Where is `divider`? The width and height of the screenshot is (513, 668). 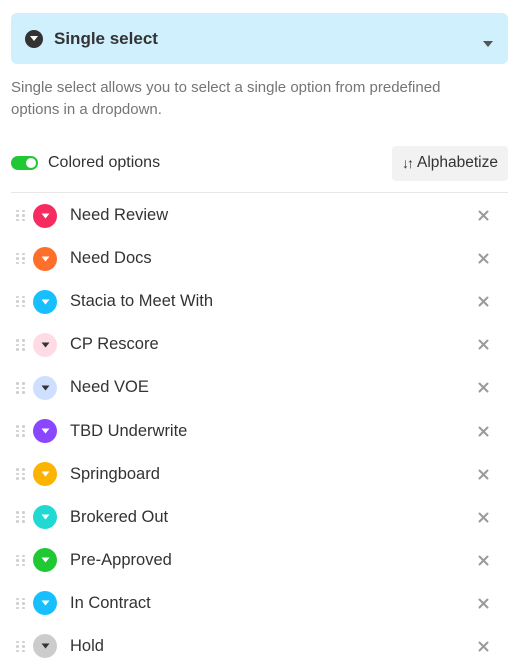 divider is located at coordinates (259, 192).